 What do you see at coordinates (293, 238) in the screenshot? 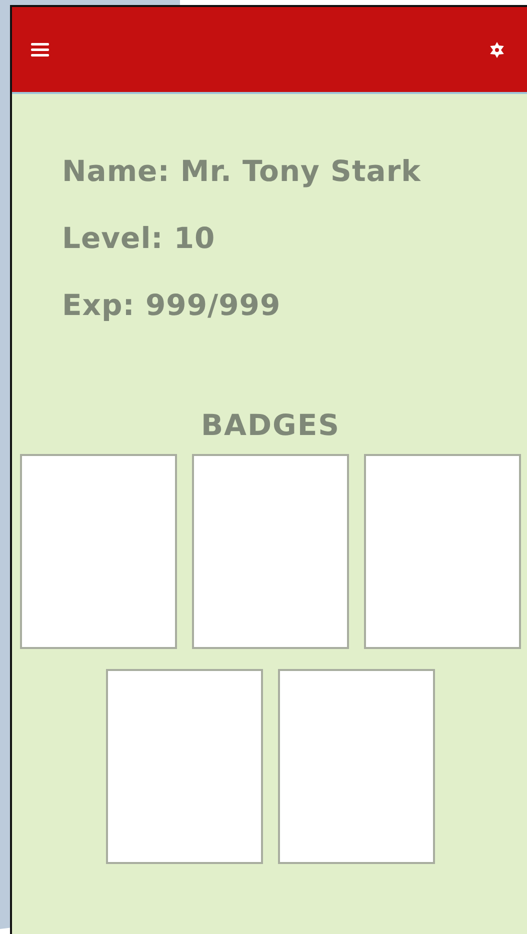
I see `profile-field: Level: 10` at bounding box center [293, 238].